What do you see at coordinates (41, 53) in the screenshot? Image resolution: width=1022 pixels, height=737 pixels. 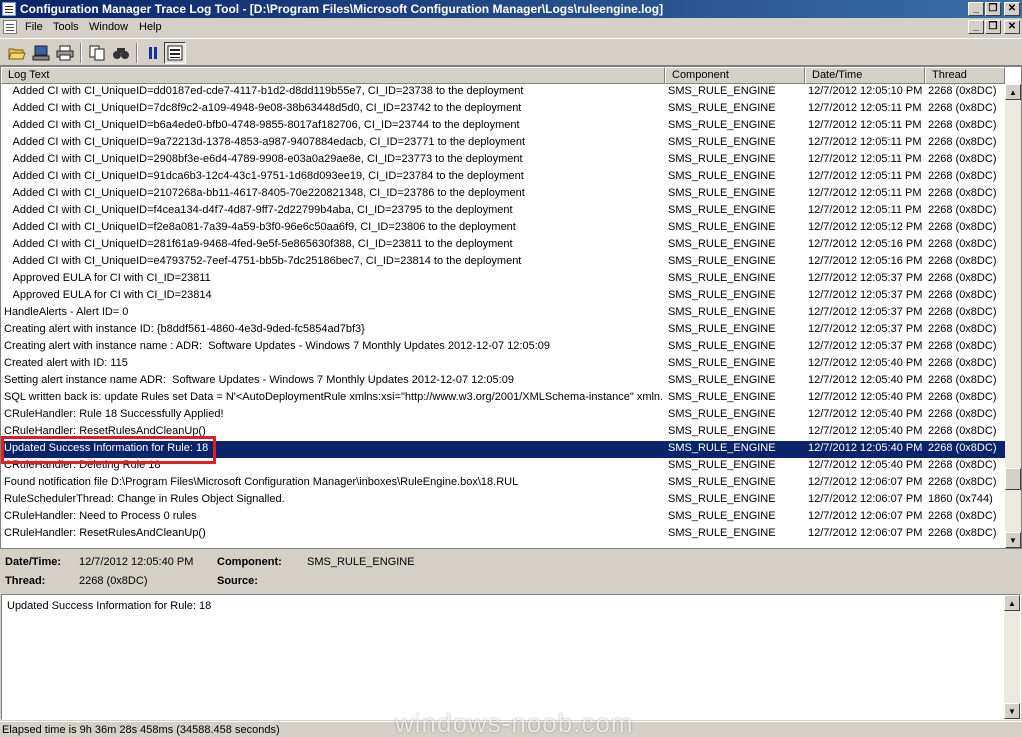 I see `computer-icon` at bounding box center [41, 53].